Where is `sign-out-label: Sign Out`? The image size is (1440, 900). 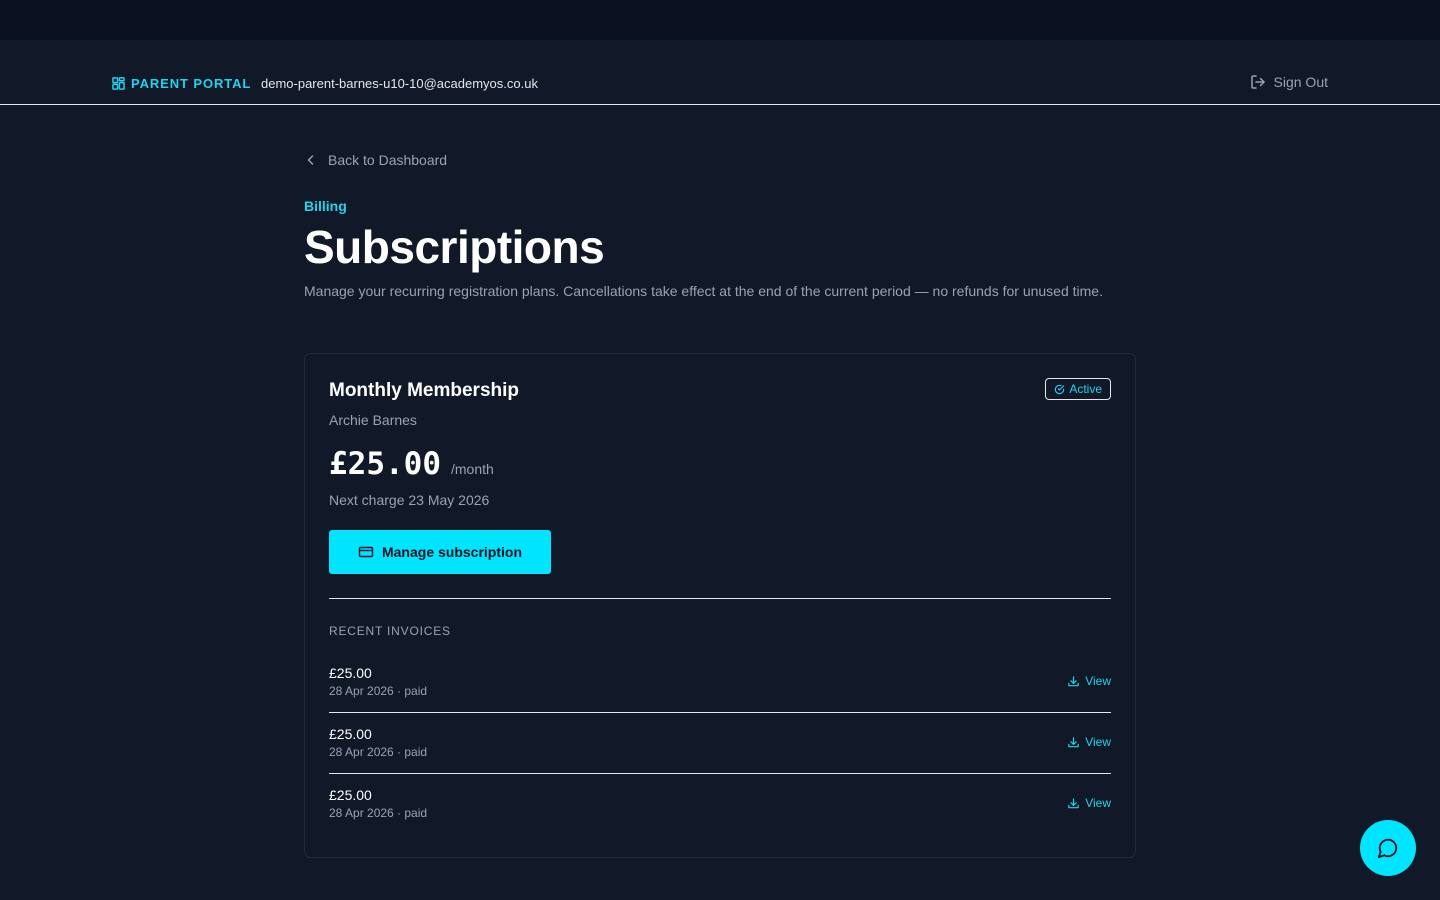 sign-out-label: Sign Out is located at coordinates (1300, 82).